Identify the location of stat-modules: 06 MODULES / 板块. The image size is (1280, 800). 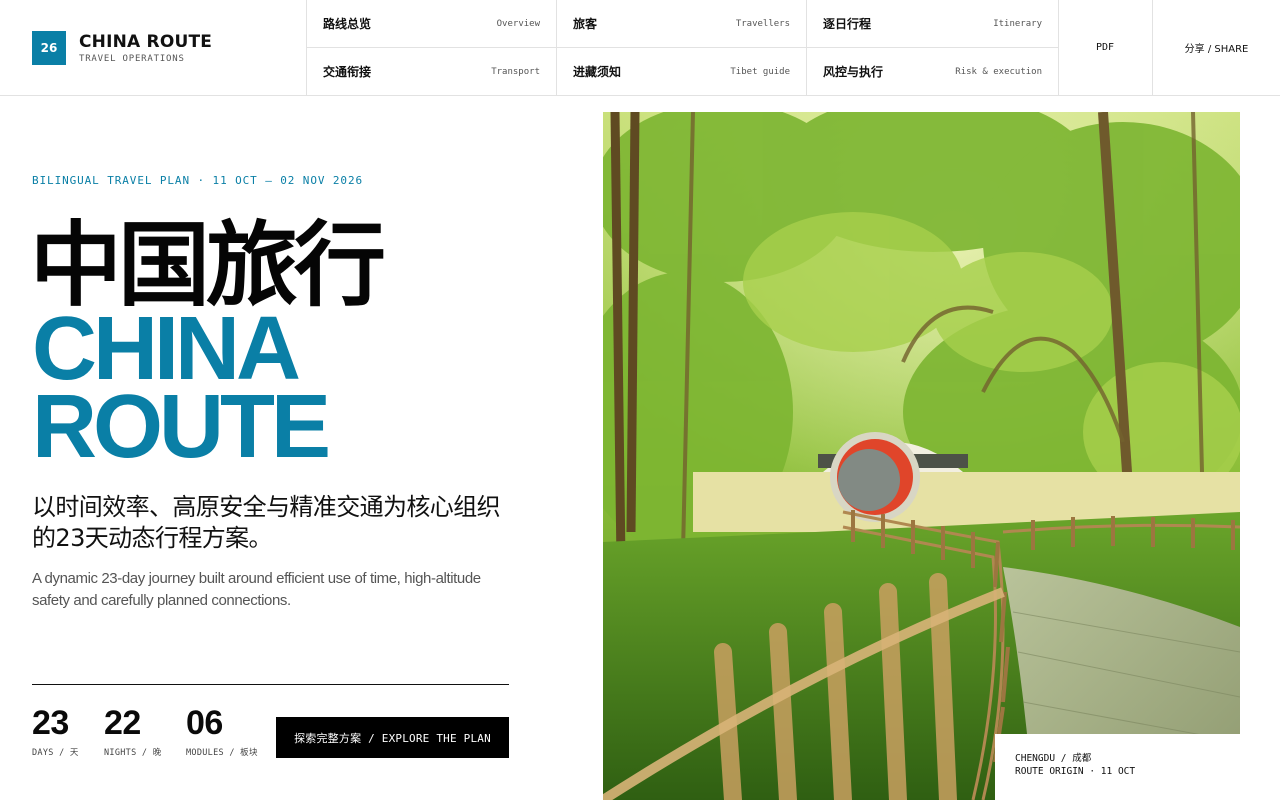
(222, 731).